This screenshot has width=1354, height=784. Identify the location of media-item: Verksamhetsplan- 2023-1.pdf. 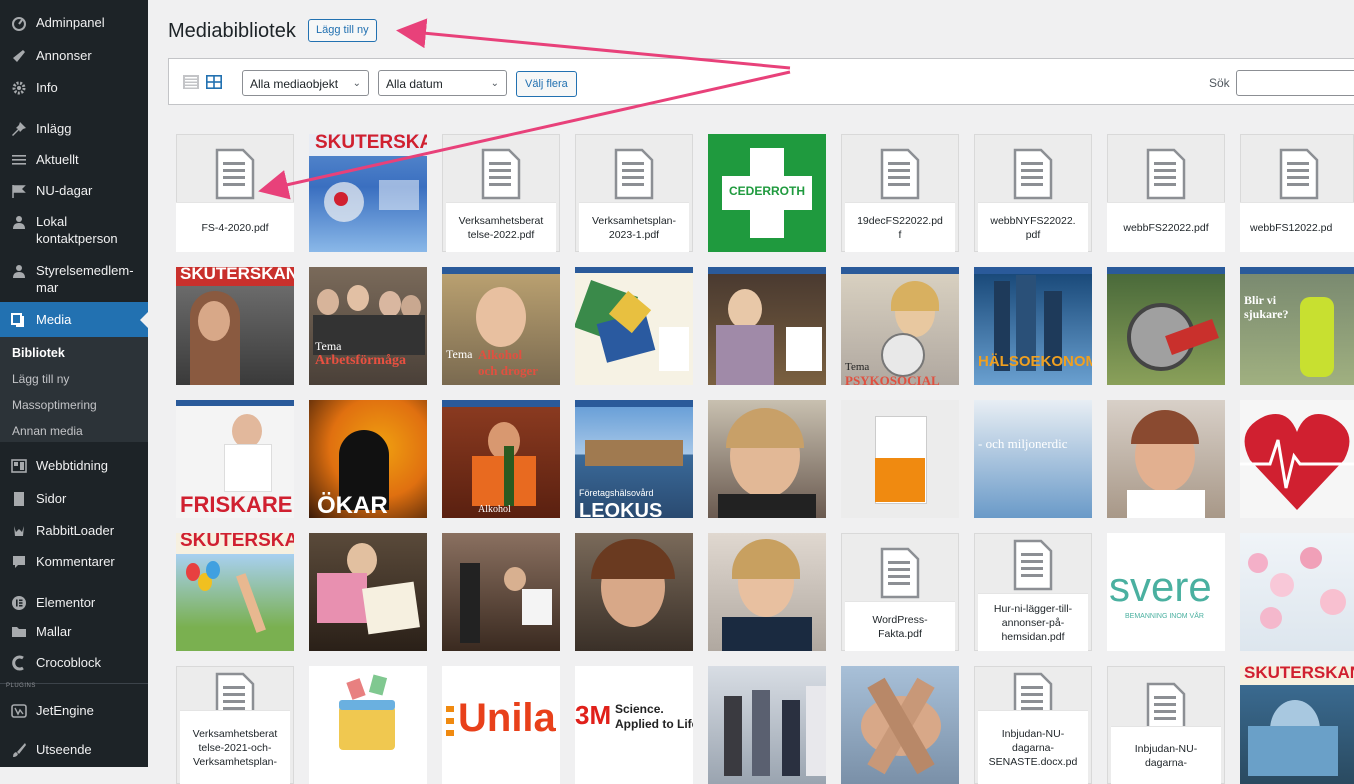
(634, 193).